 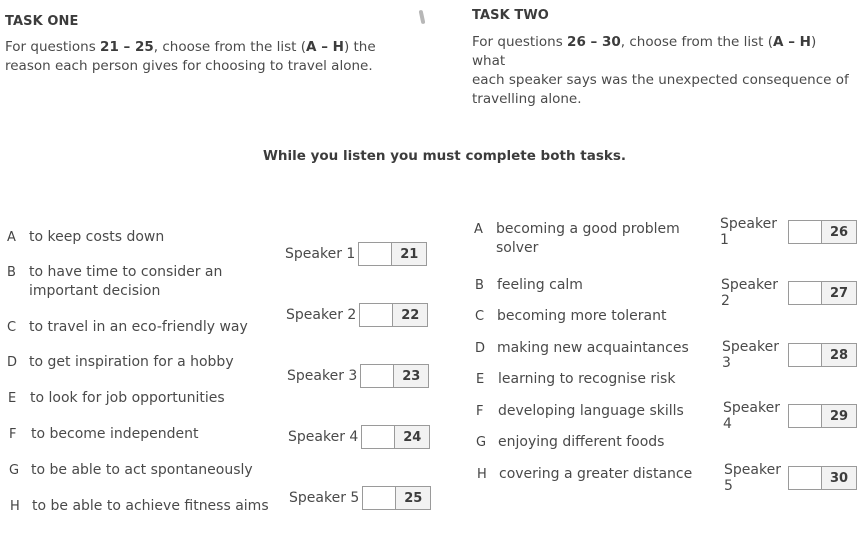 I want to click on option-h: Hcovering a greater distance, so click(x=584, y=474).